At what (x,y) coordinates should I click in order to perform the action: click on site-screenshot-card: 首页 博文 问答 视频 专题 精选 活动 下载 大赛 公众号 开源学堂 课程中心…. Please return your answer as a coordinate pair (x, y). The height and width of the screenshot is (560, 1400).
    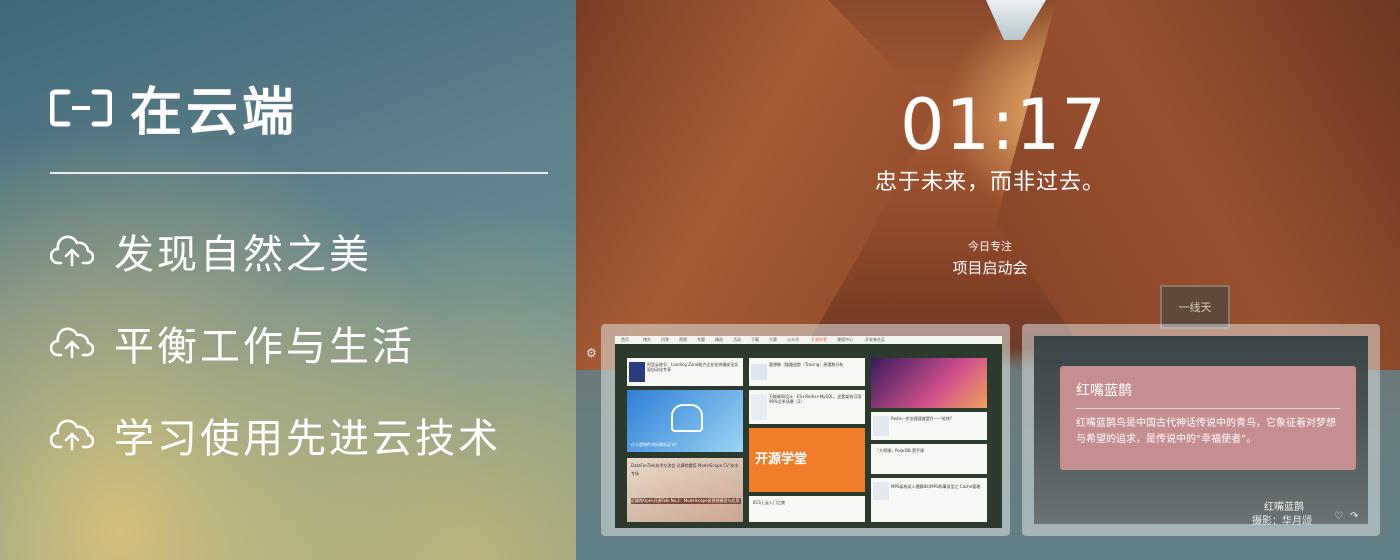
    Looking at the image, I should click on (805, 430).